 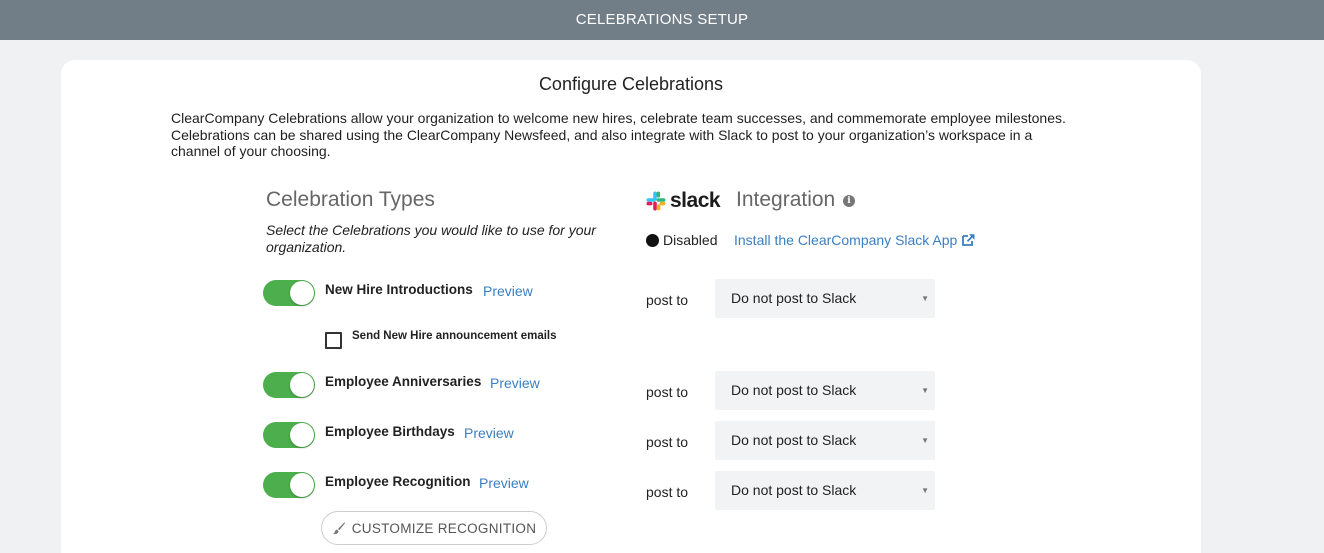 I want to click on new-hire-email-label: Send New Hire announcement emails, so click(x=454, y=336).